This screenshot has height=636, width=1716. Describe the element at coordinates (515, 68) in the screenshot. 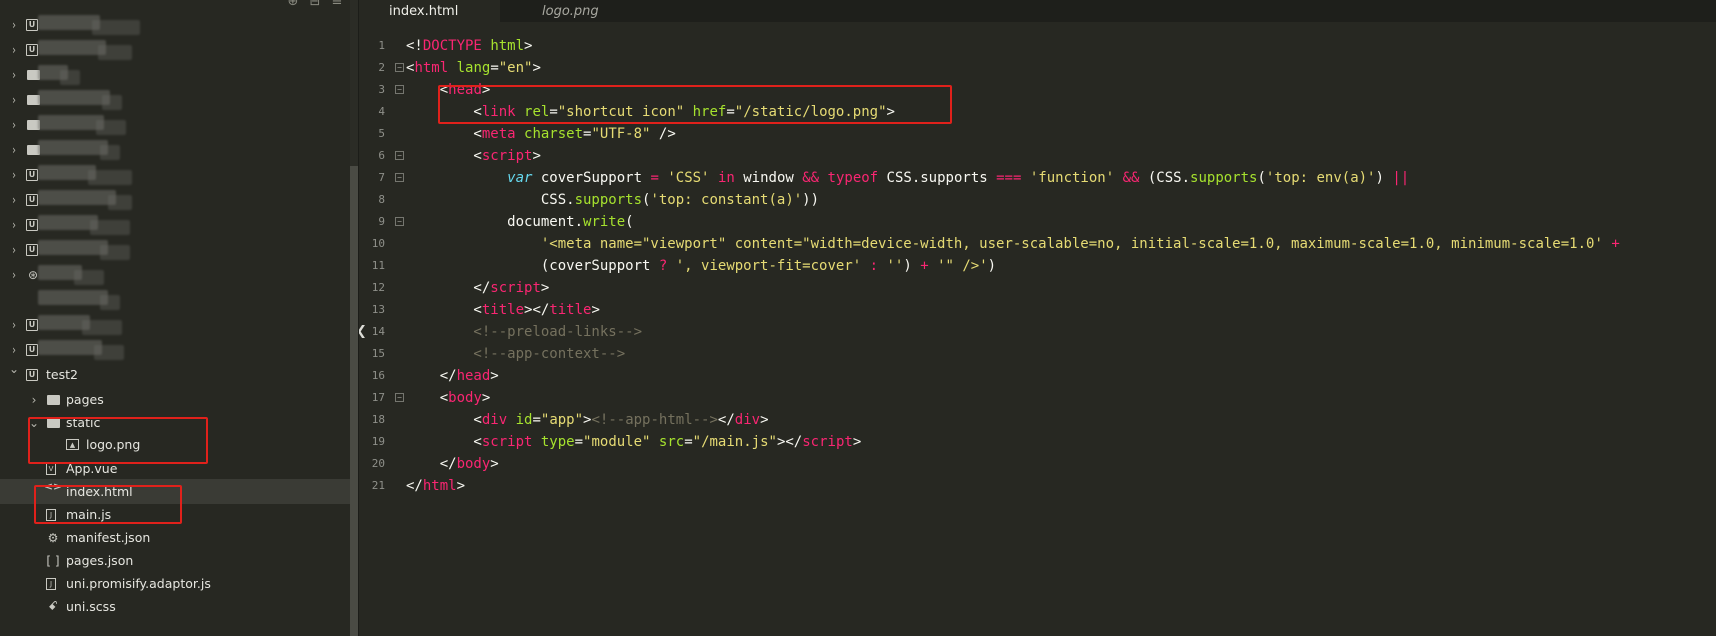

I see `code-token: "en"` at that location.